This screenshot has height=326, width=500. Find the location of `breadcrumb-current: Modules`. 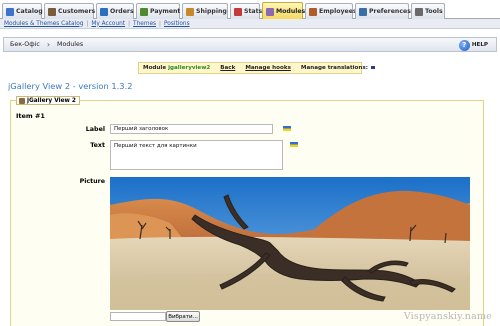

breadcrumb-current: Modules is located at coordinates (70, 44).